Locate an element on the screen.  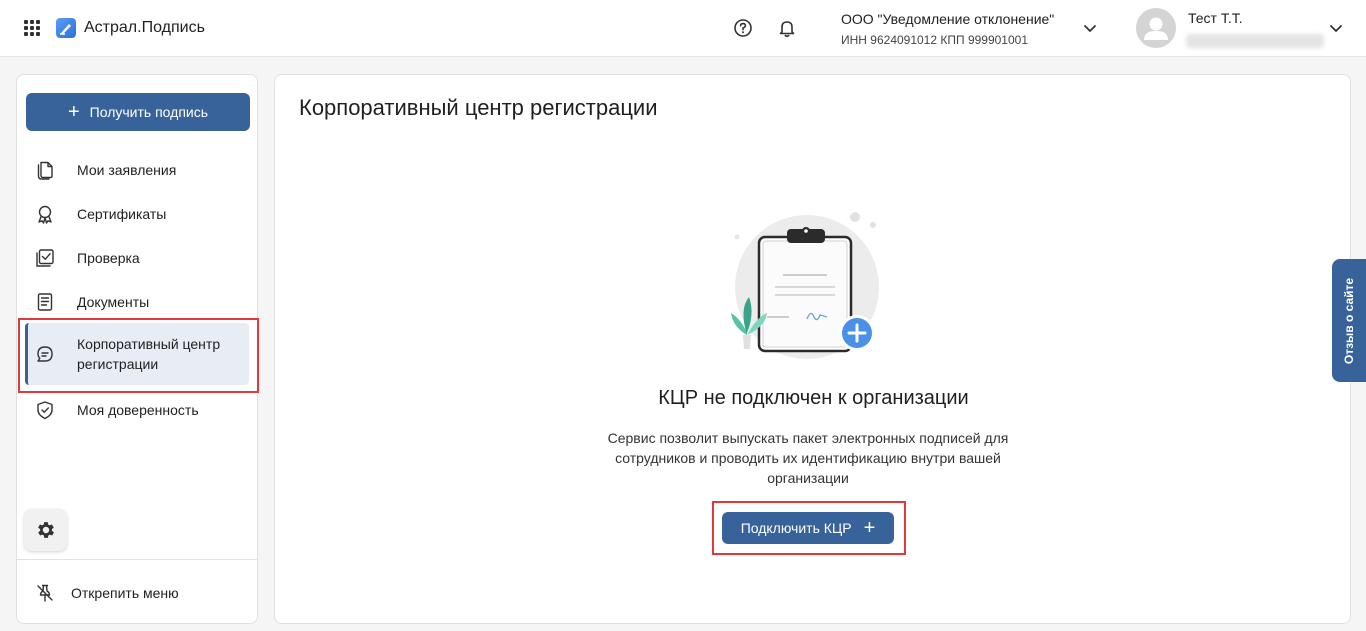
user-icon is located at coordinates (1156, 28).